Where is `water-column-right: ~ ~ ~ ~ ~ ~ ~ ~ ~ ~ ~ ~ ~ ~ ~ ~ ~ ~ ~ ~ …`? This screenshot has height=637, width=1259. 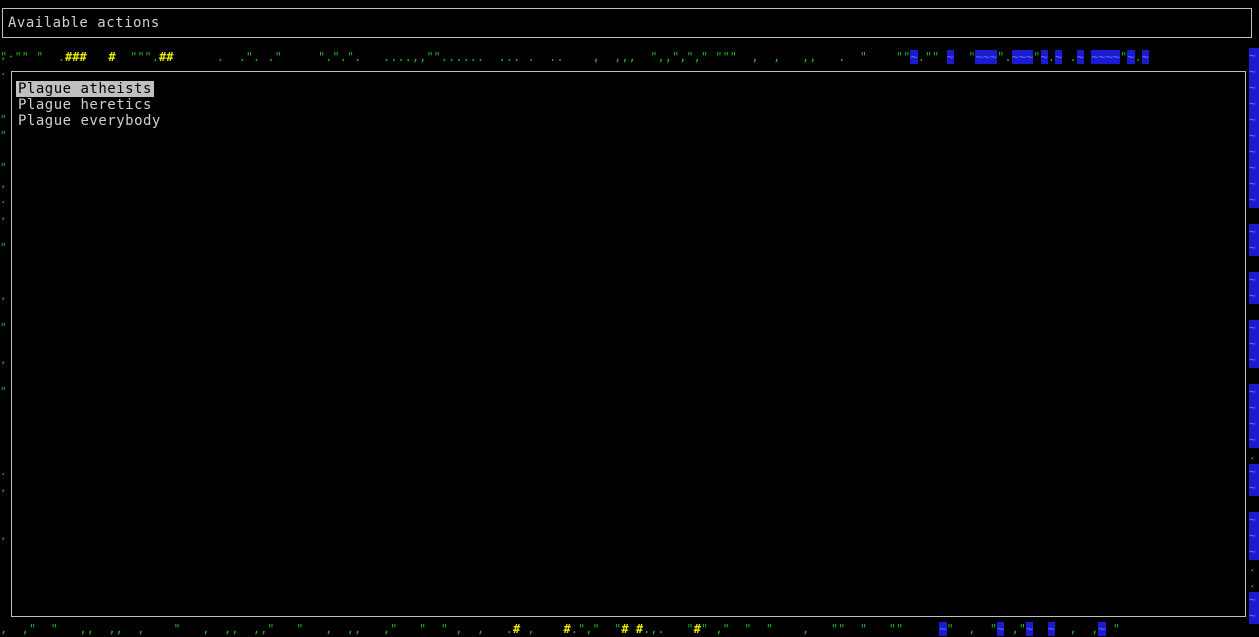 water-column-right: ~ ~ ~ ~ ~ ~ ~ ~ ~ ~ ~ ~ ~ ~ ~ ~ ~ ~ ~ ~ … is located at coordinates (1254, 338).